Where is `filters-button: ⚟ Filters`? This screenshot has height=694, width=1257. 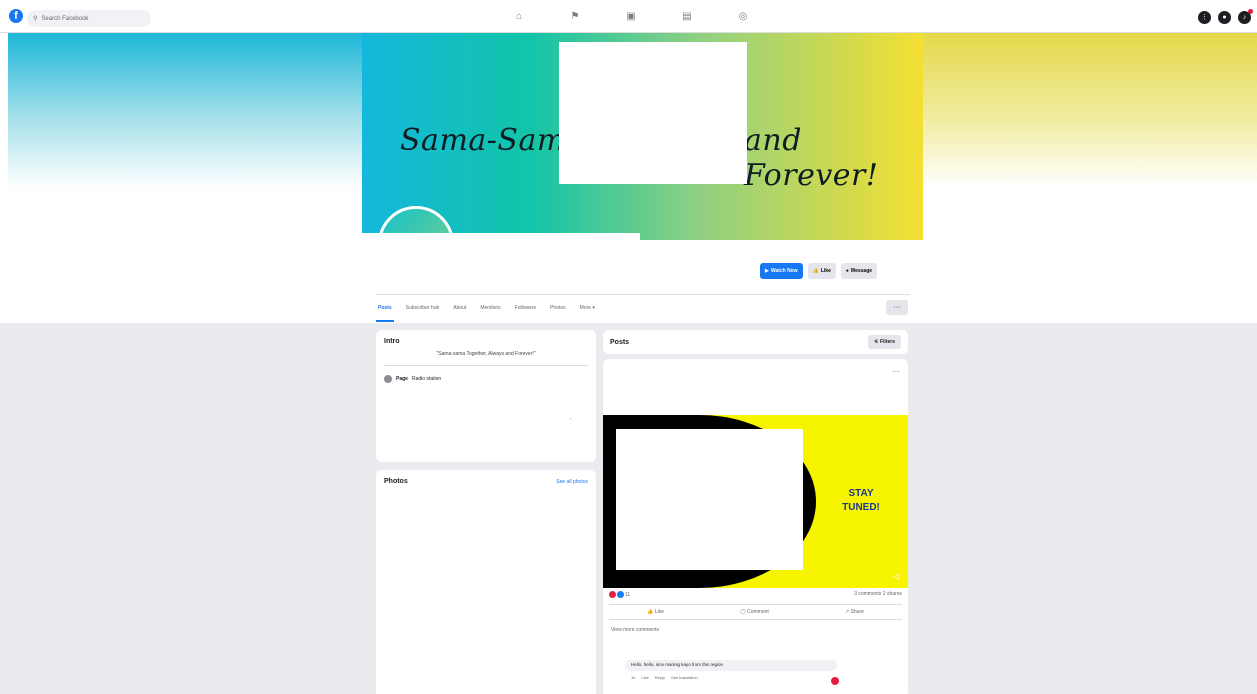 filters-button: ⚟ Filters is located at coordinates (884, 342).